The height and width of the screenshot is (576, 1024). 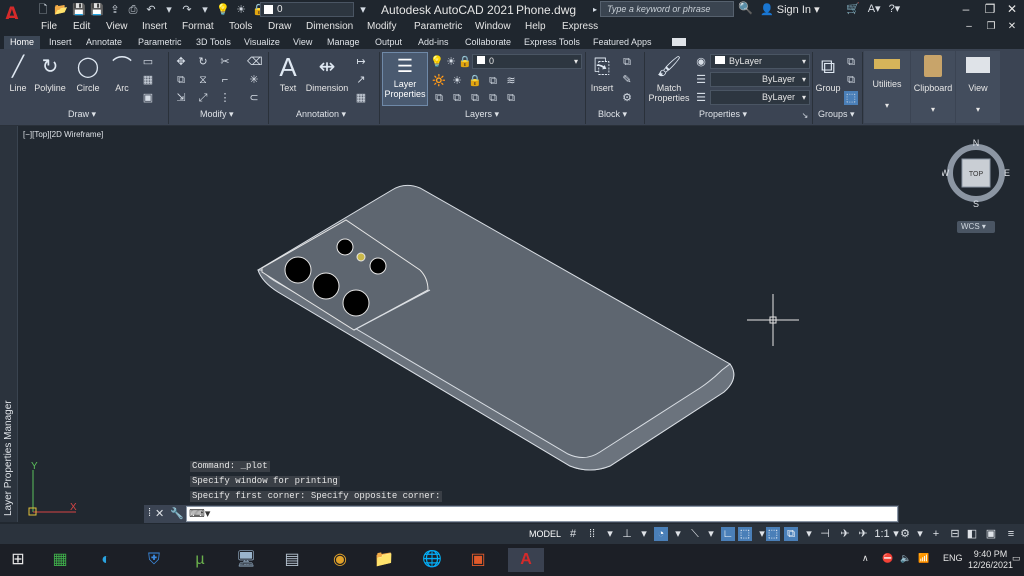 What do you see at coordinates (154, 560) in the screenshot?
I see `defender-app-icon: ⛨` at bounding box center [154, 560].